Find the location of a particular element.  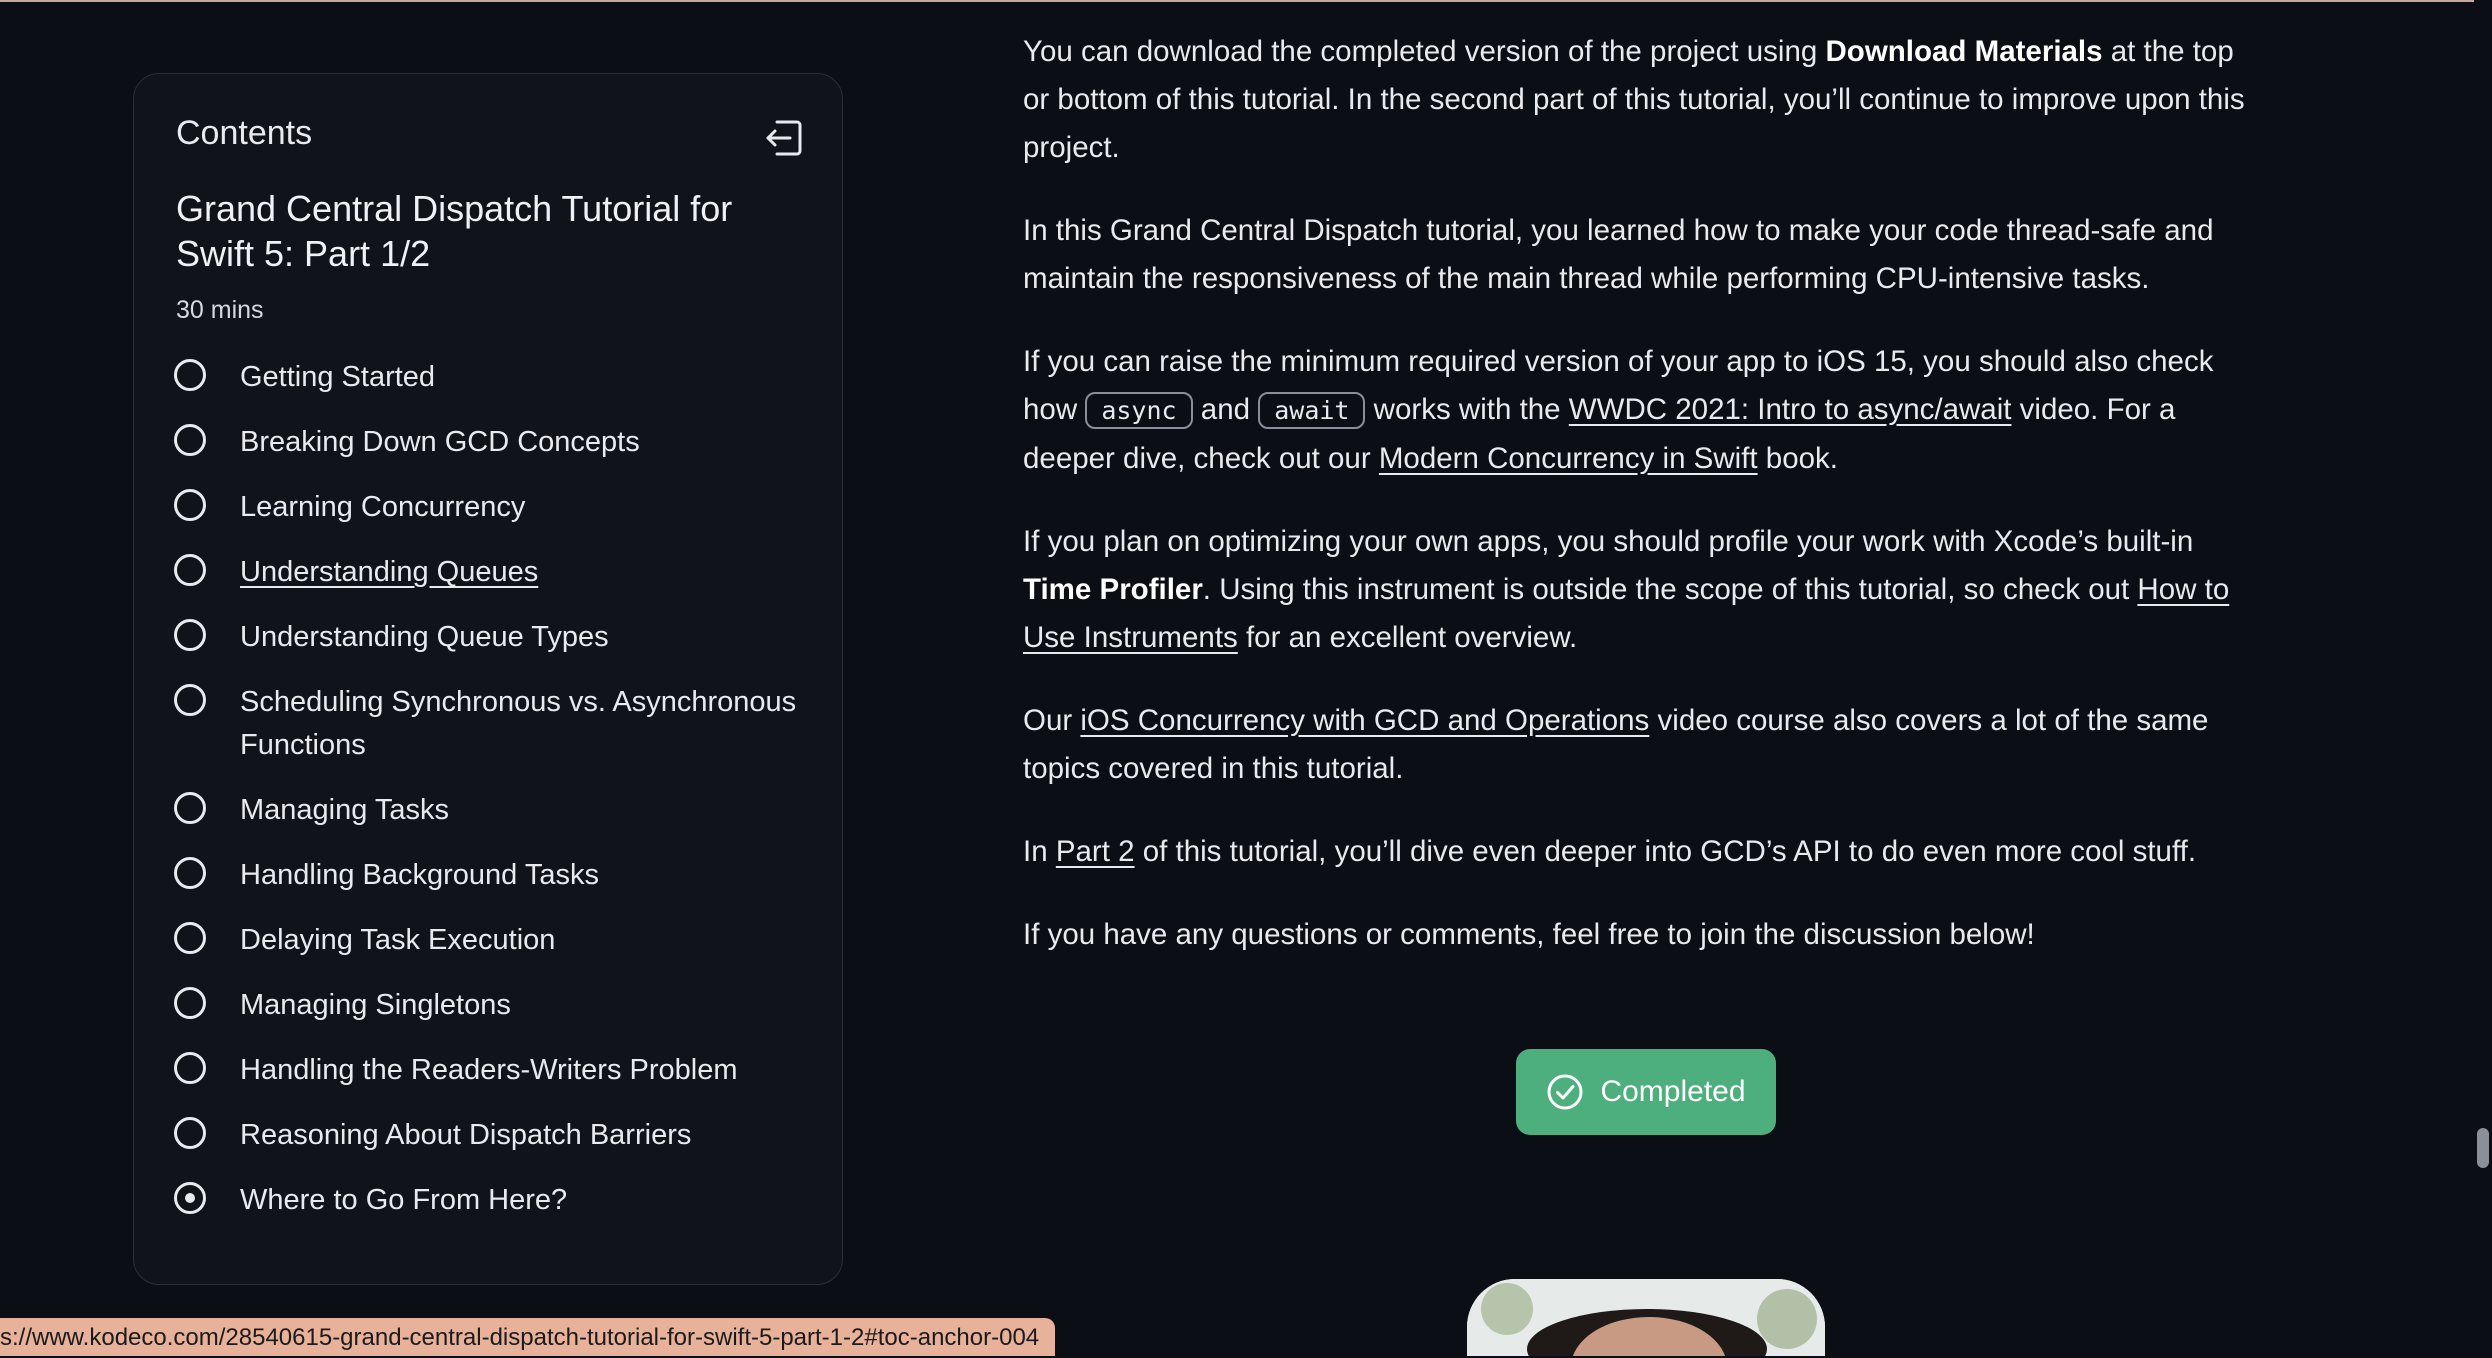

completed-button: Completed is located at coordinates (1646, 1092).